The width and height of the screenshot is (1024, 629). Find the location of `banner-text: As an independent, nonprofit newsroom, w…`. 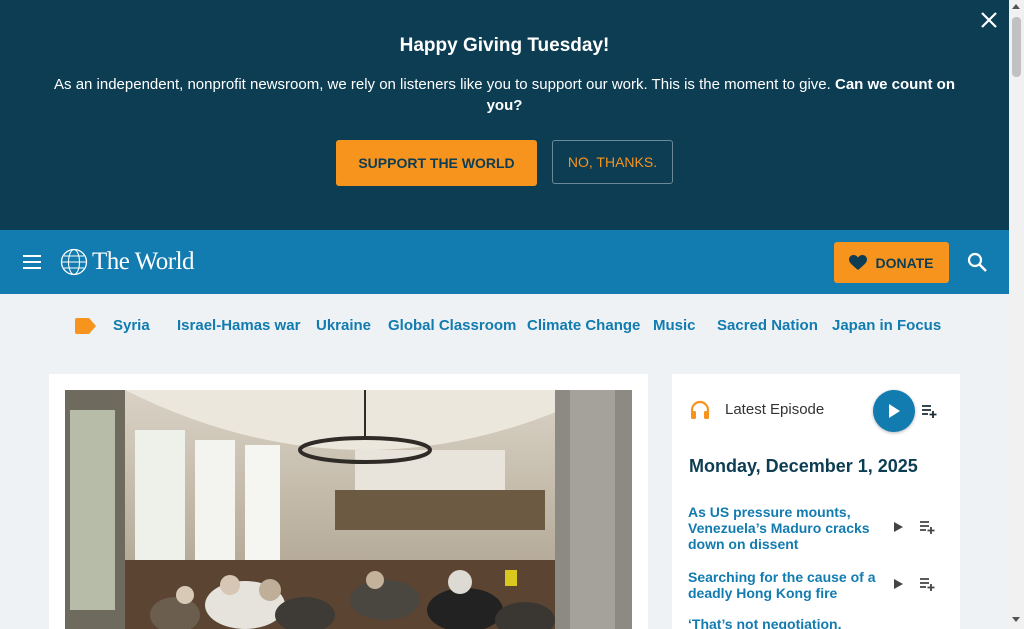

banner-text: As an independent, nonprofit newsroom, w… is located at coordinates (504, 95).